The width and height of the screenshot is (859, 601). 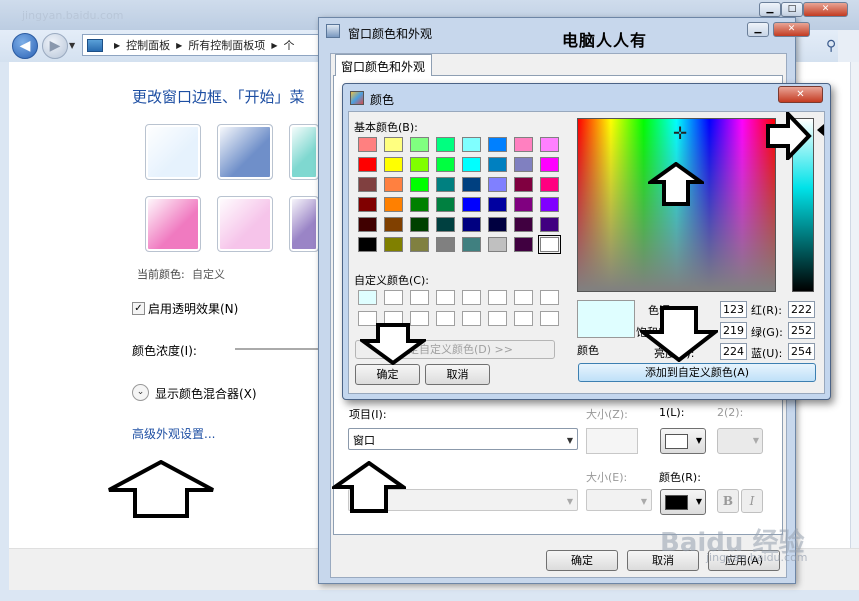 What do you see at coordinates (683, 441) in the screenshot?
I see `color1-button: ▼` at bounding box center [683, 441].